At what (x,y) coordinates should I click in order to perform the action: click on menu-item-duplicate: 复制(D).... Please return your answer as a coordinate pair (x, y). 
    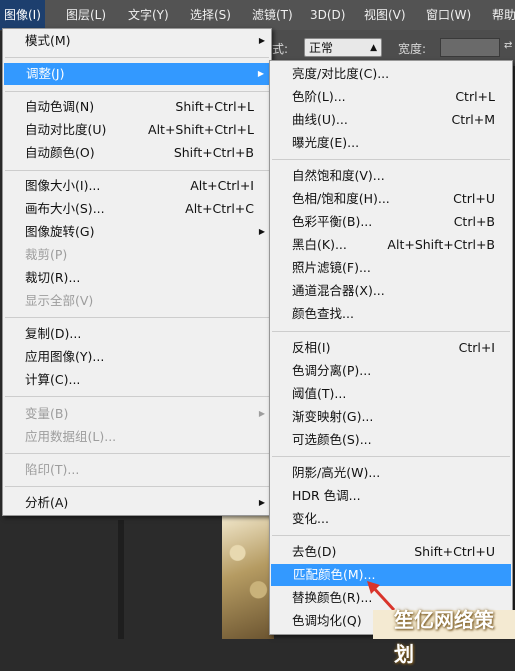
    Looking at the image, I should click on (137, 334).